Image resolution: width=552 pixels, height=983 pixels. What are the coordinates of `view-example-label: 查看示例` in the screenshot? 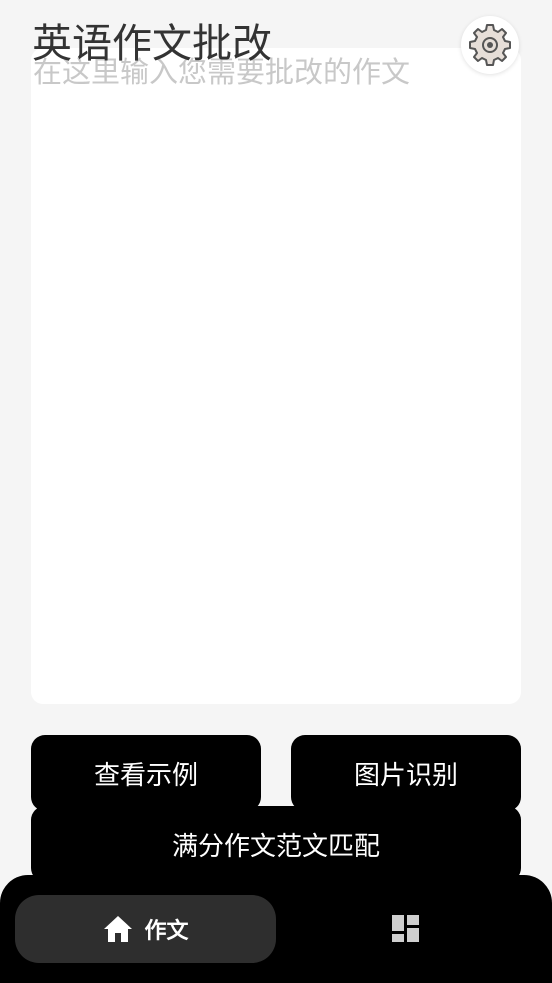 It's located at (145, 775).